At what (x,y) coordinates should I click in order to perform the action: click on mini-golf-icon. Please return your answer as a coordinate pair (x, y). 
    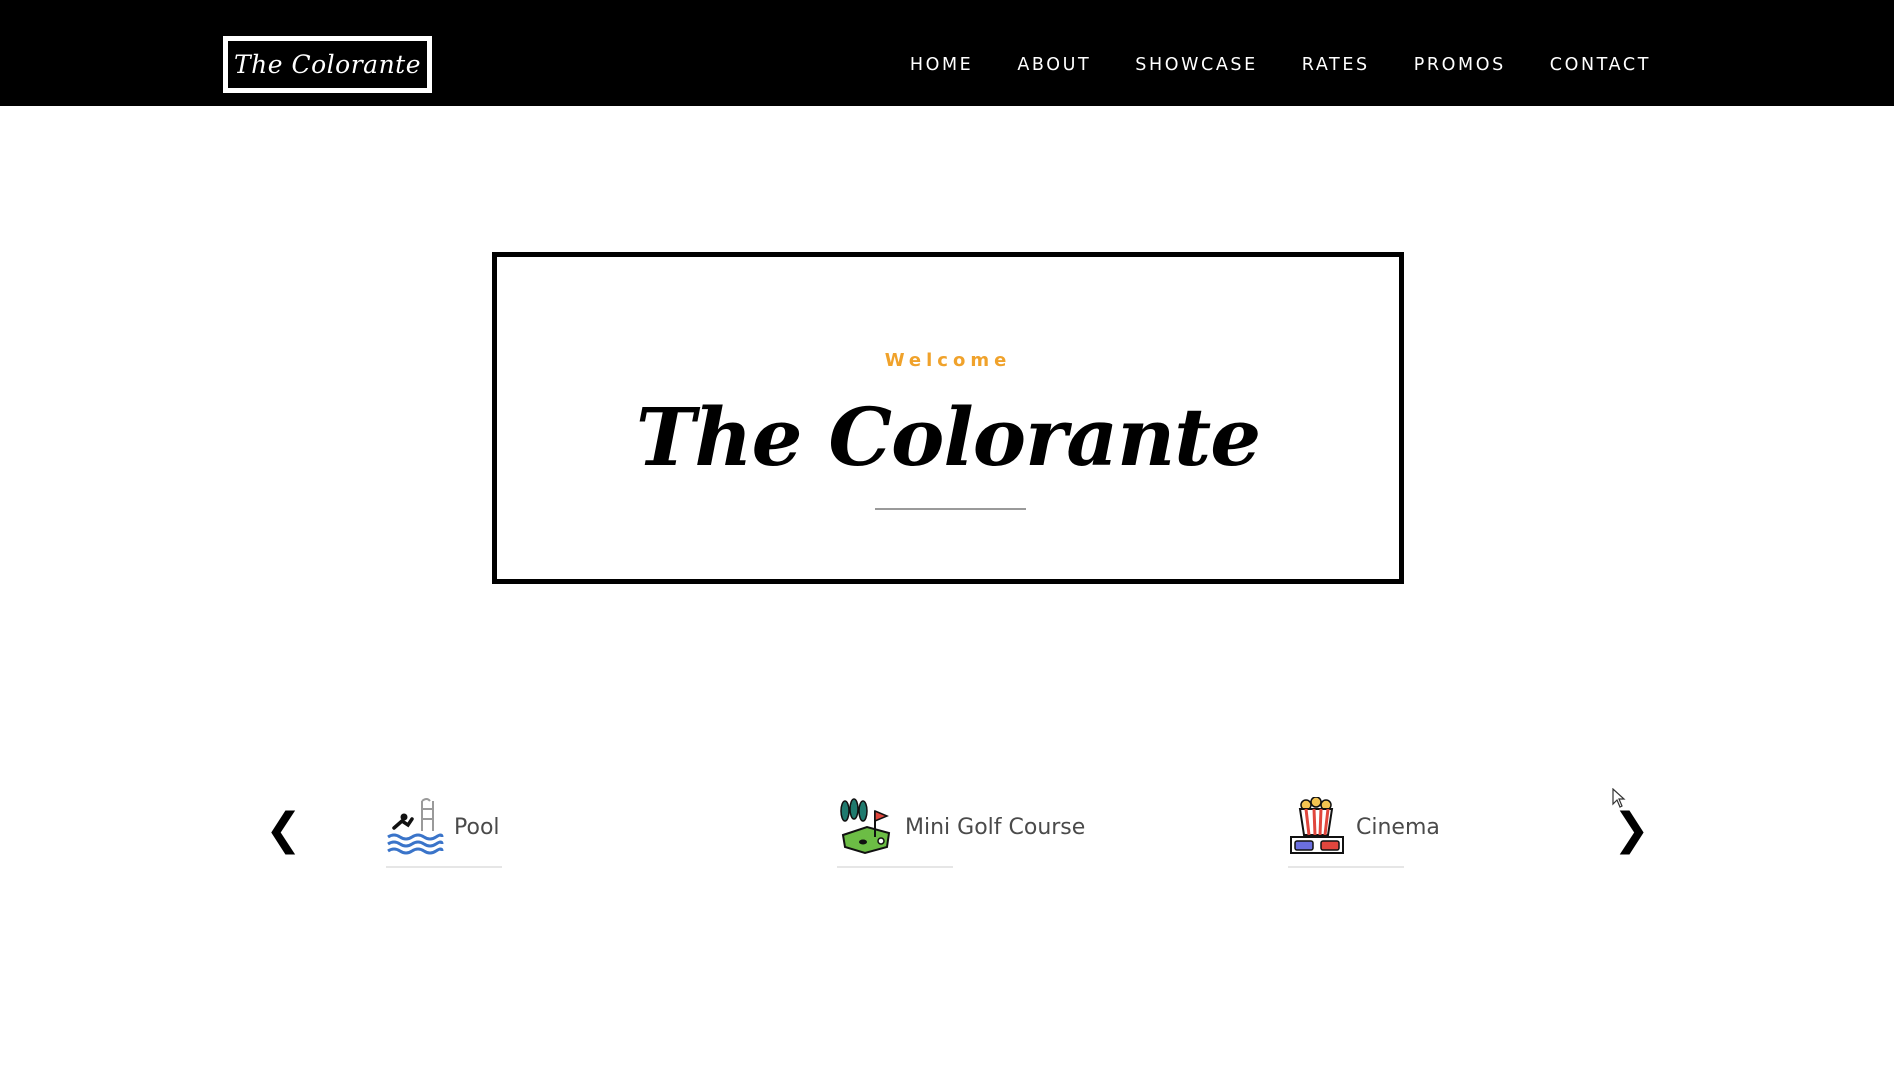
    Looking at the image, I should click on (865, 826).